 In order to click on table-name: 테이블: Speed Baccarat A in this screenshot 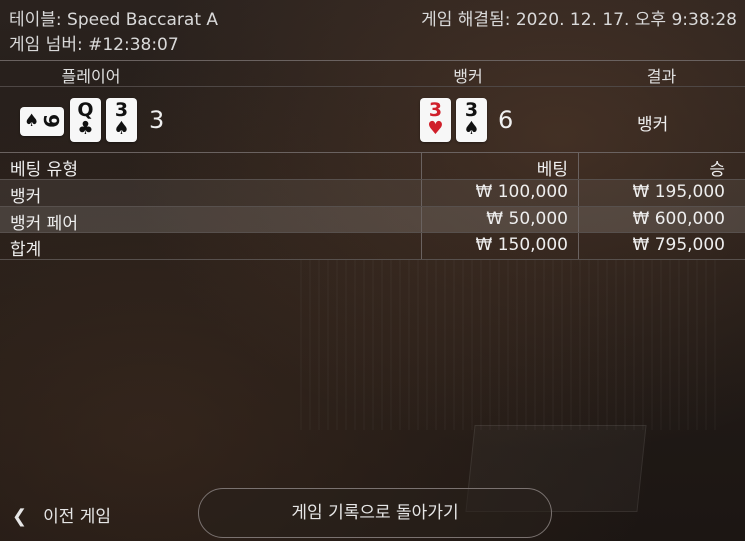, I will do `click(114, 20)`.